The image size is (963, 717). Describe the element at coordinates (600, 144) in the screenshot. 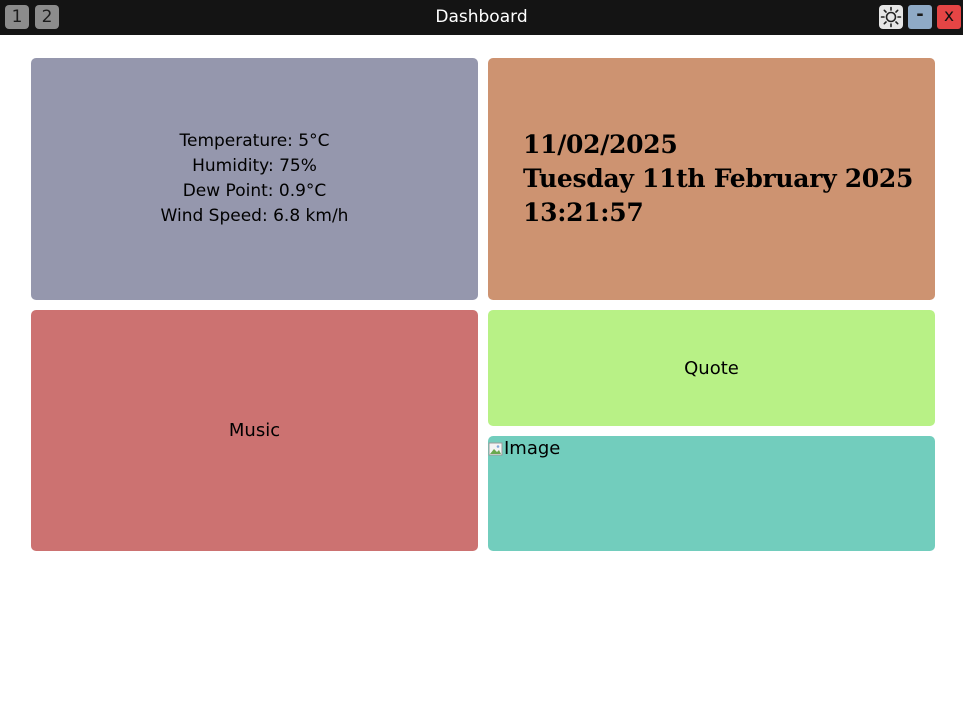

I see `short-date-text: 11/02/2025` at that location.